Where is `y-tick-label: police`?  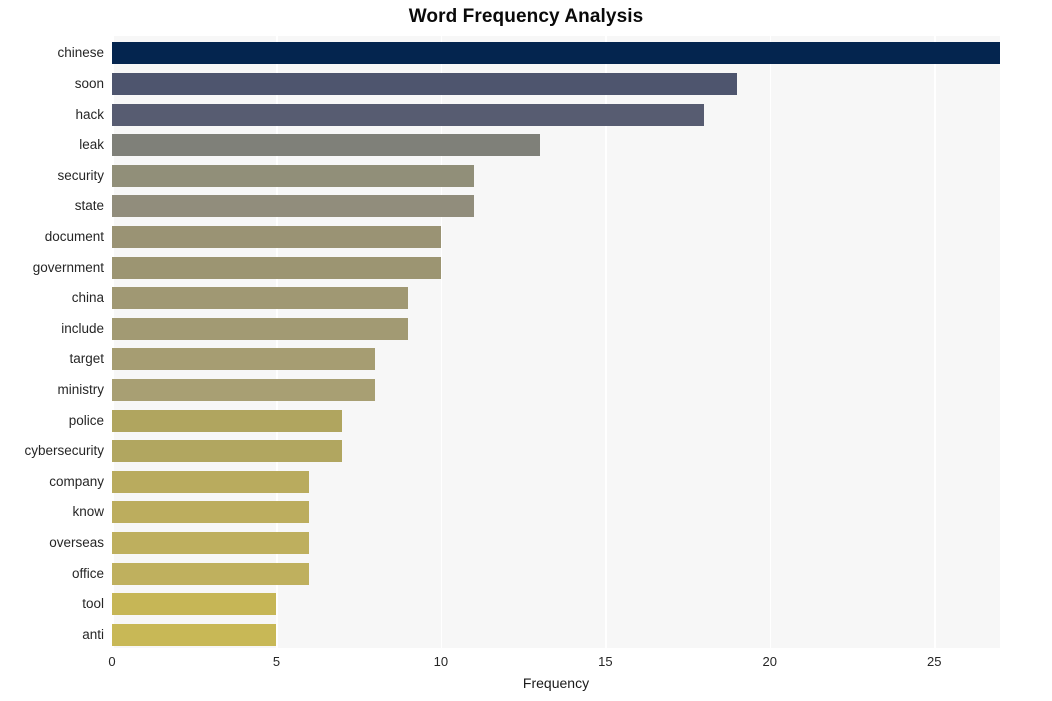
y-tick-label: police is located at coordinates (86, 420).